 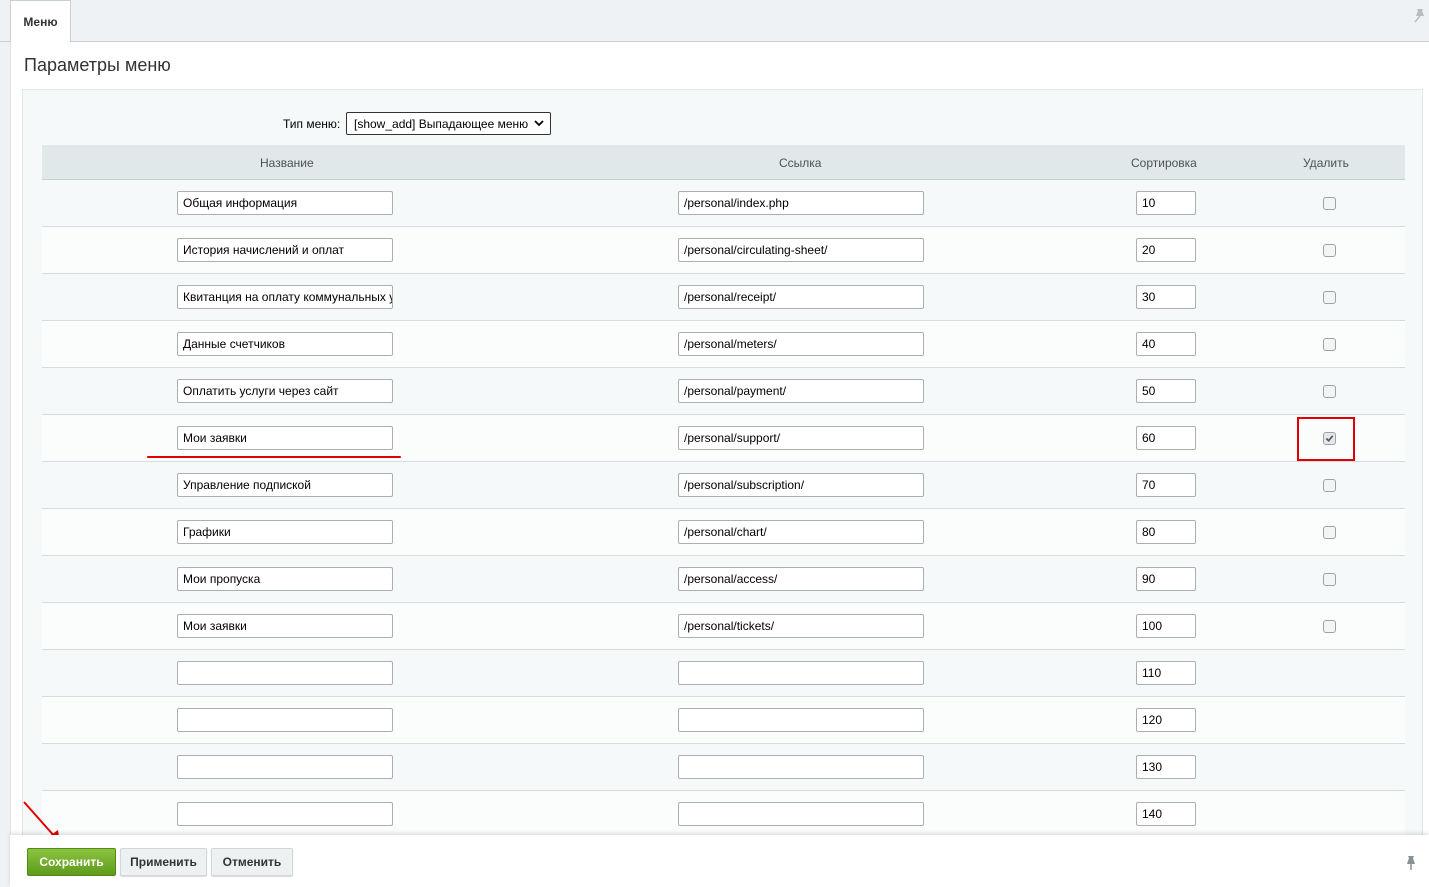 I want to click on table-header: Название Ссылка Сортировка Удалить, so click(x=723, y=162).